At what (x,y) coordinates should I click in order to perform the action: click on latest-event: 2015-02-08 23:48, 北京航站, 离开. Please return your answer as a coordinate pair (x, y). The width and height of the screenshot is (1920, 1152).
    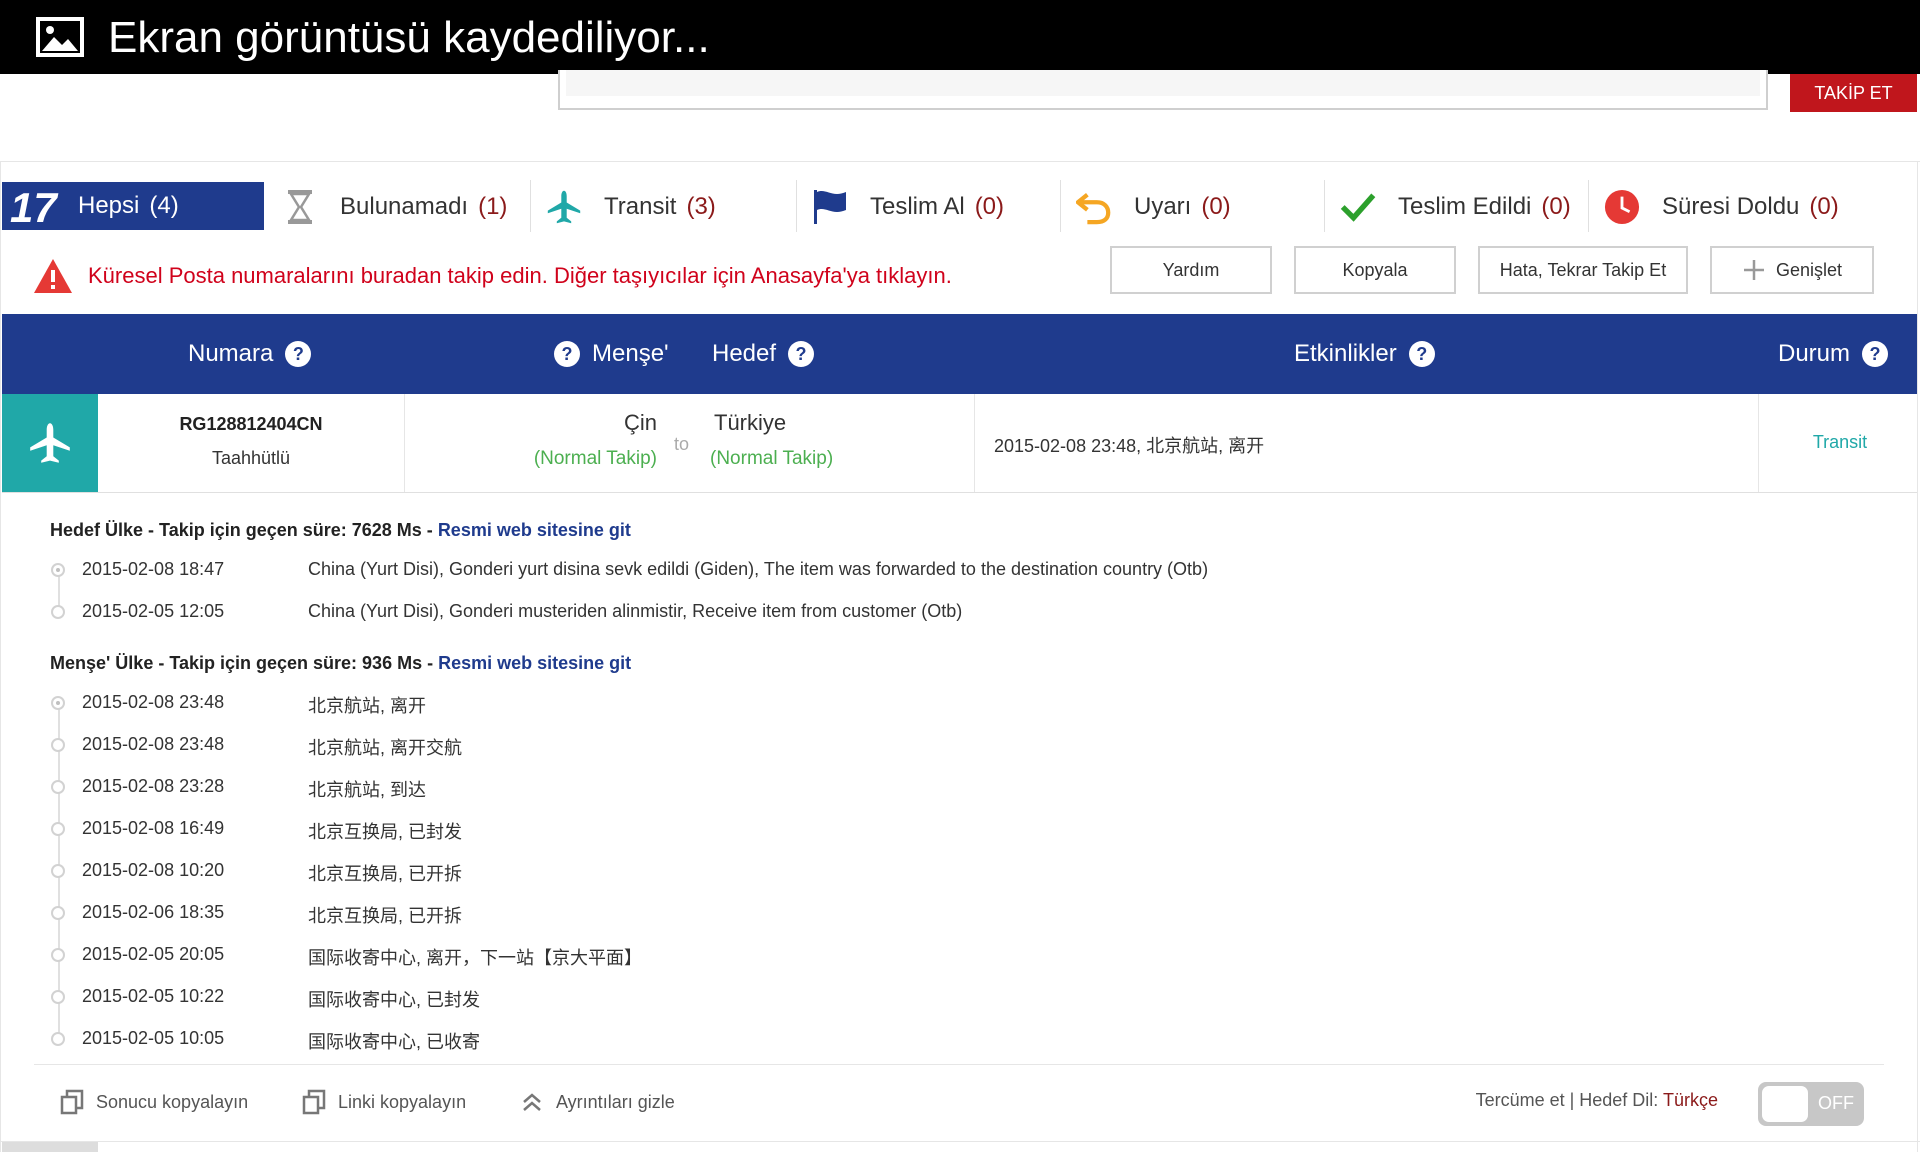
    Looking at the image, I should click on (1129, 446).